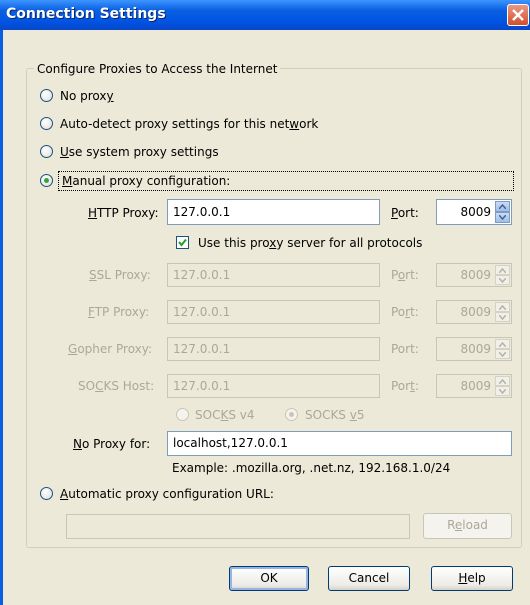 The width and height of the screenshot is (530, 605). I want to click on checkmark-icon, so click(182, 242).